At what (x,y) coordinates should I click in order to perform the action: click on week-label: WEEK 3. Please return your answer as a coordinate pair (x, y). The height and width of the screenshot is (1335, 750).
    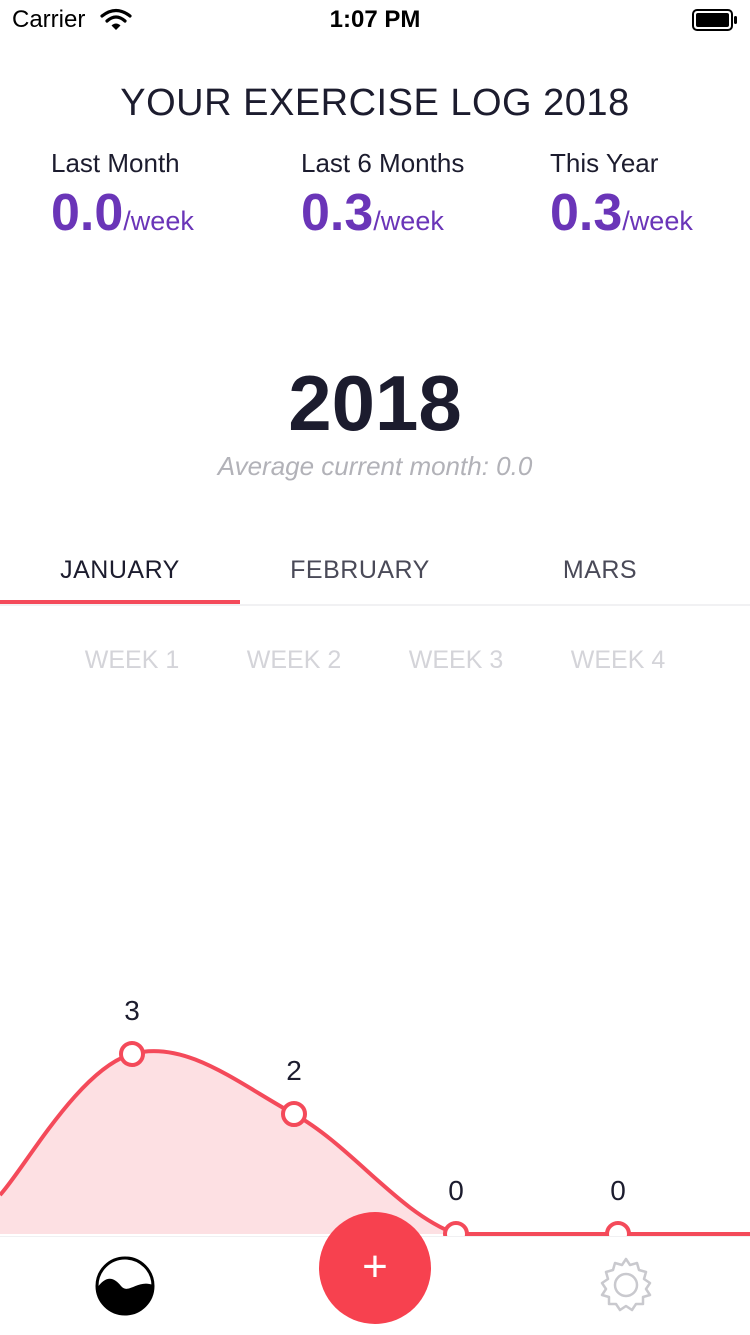
    Looking at the image, I should click on (456, 660).